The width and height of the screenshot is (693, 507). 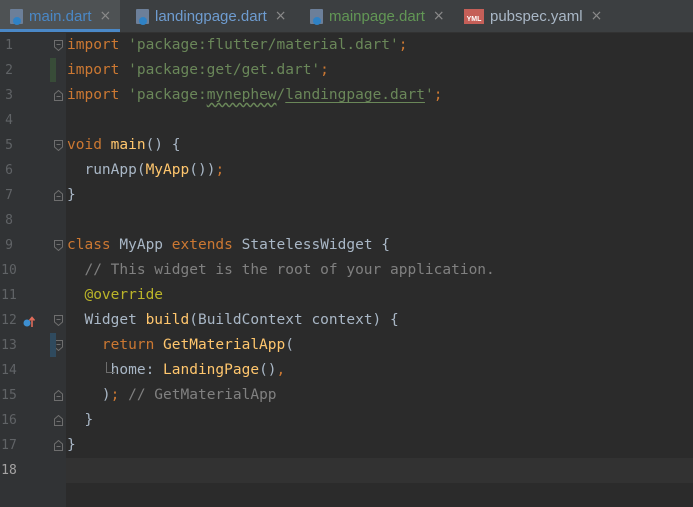 What do you see at coordinates (9, 320) in the screenshot?
I see `line-number: 12` at bounding box center [9, 320].